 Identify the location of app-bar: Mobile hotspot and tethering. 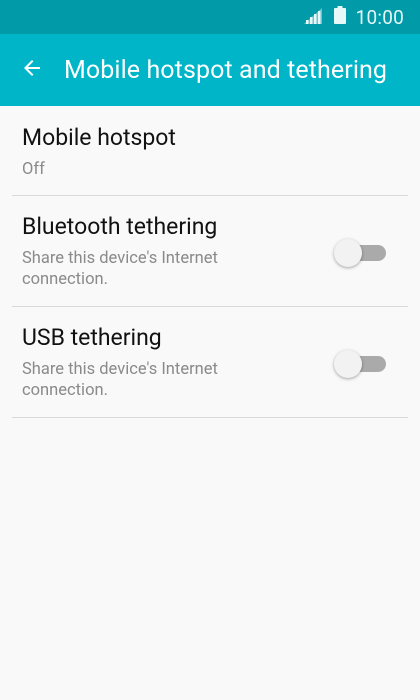
(210, 70).